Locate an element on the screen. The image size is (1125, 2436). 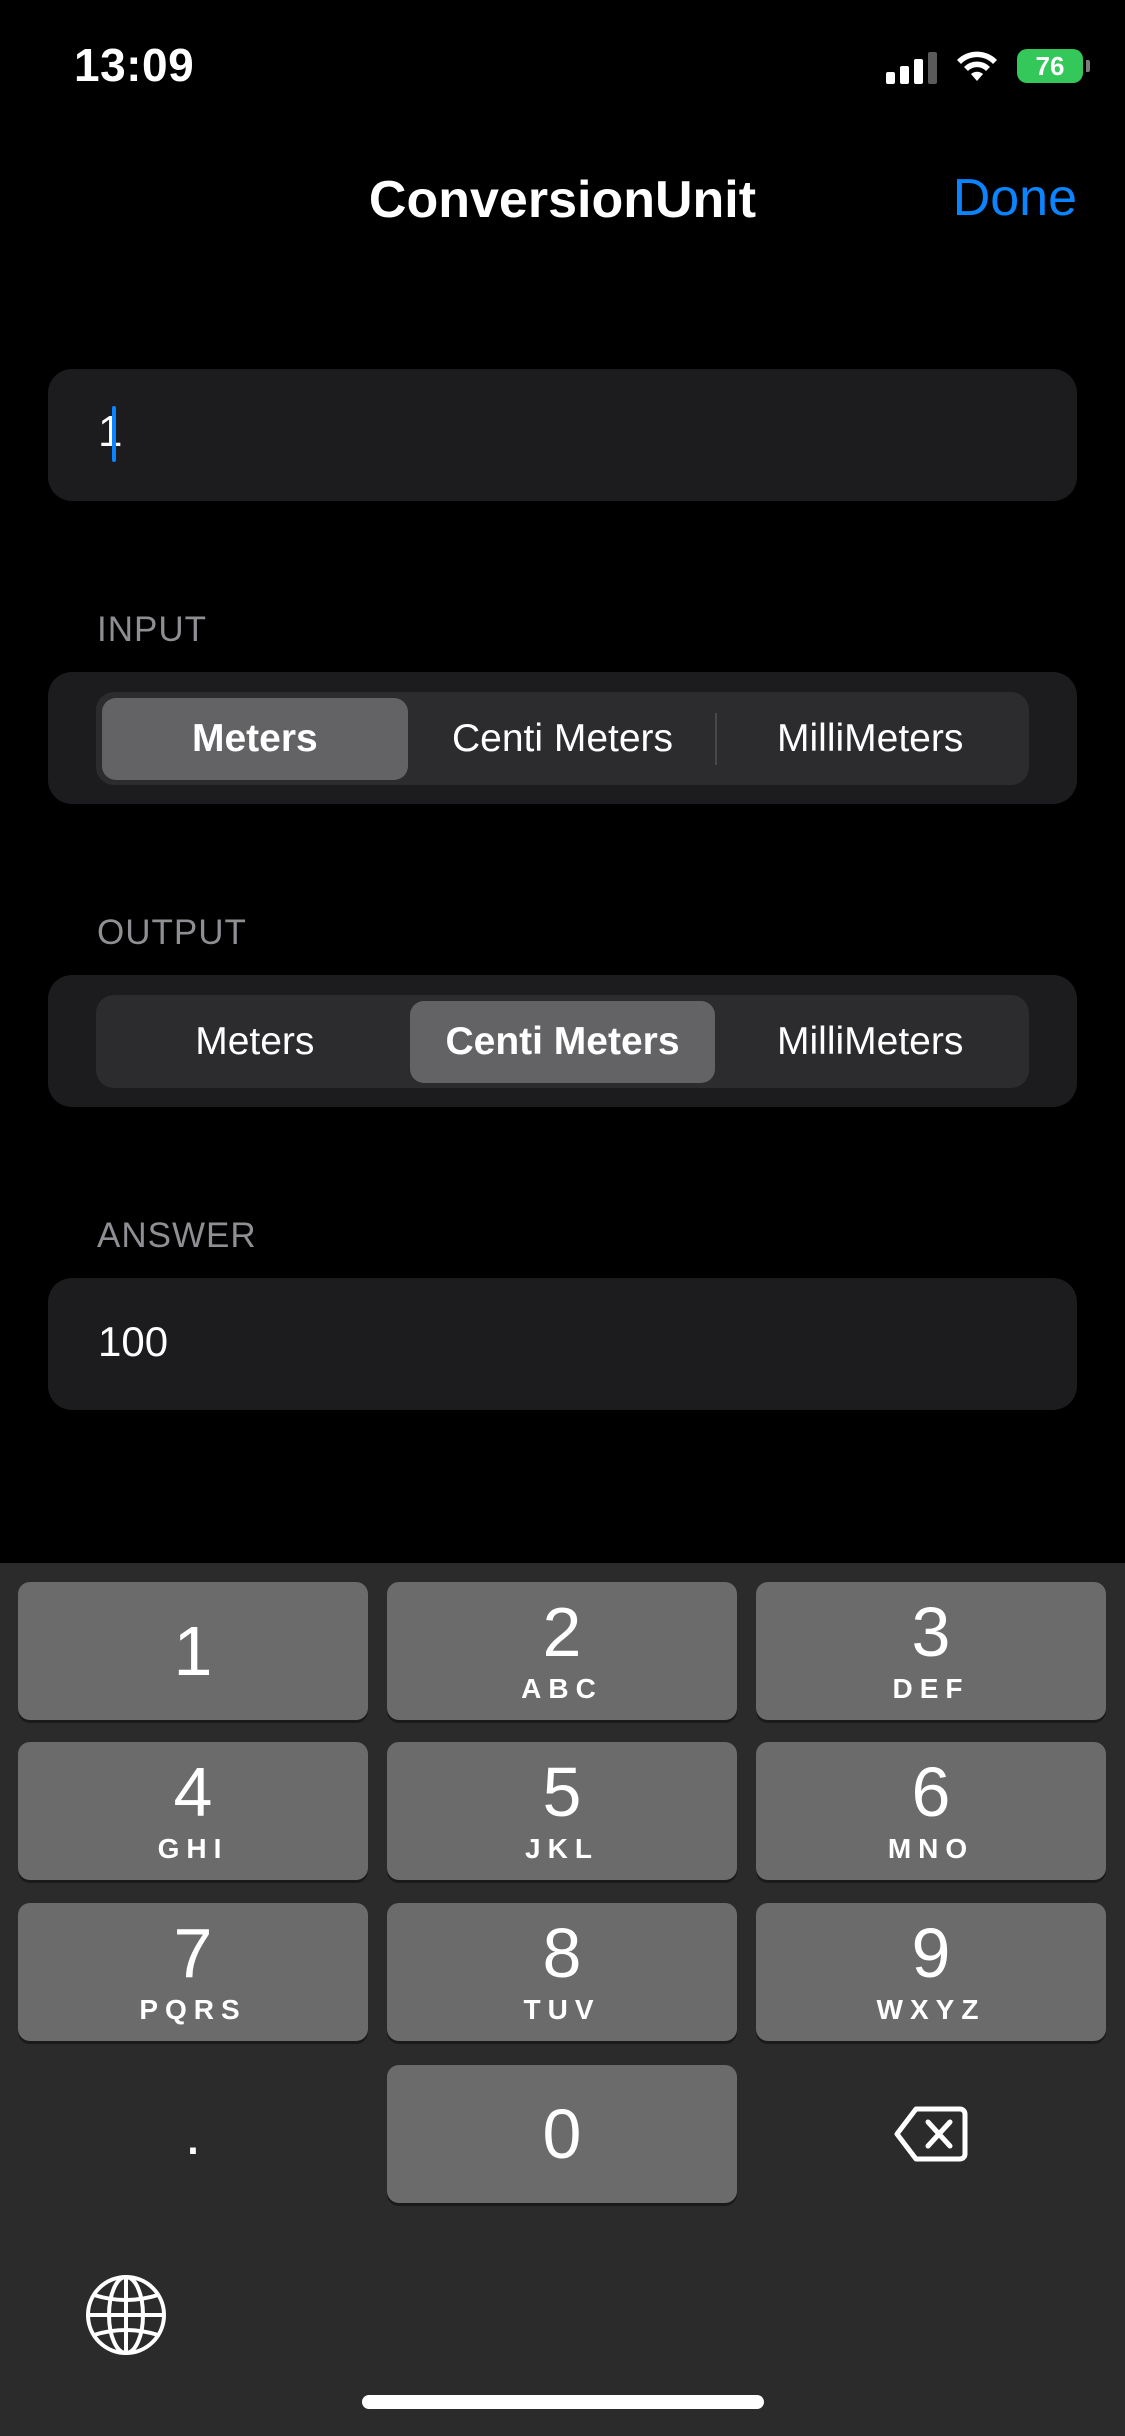
status-time: 13:09 is located at coordinates (134, 65).